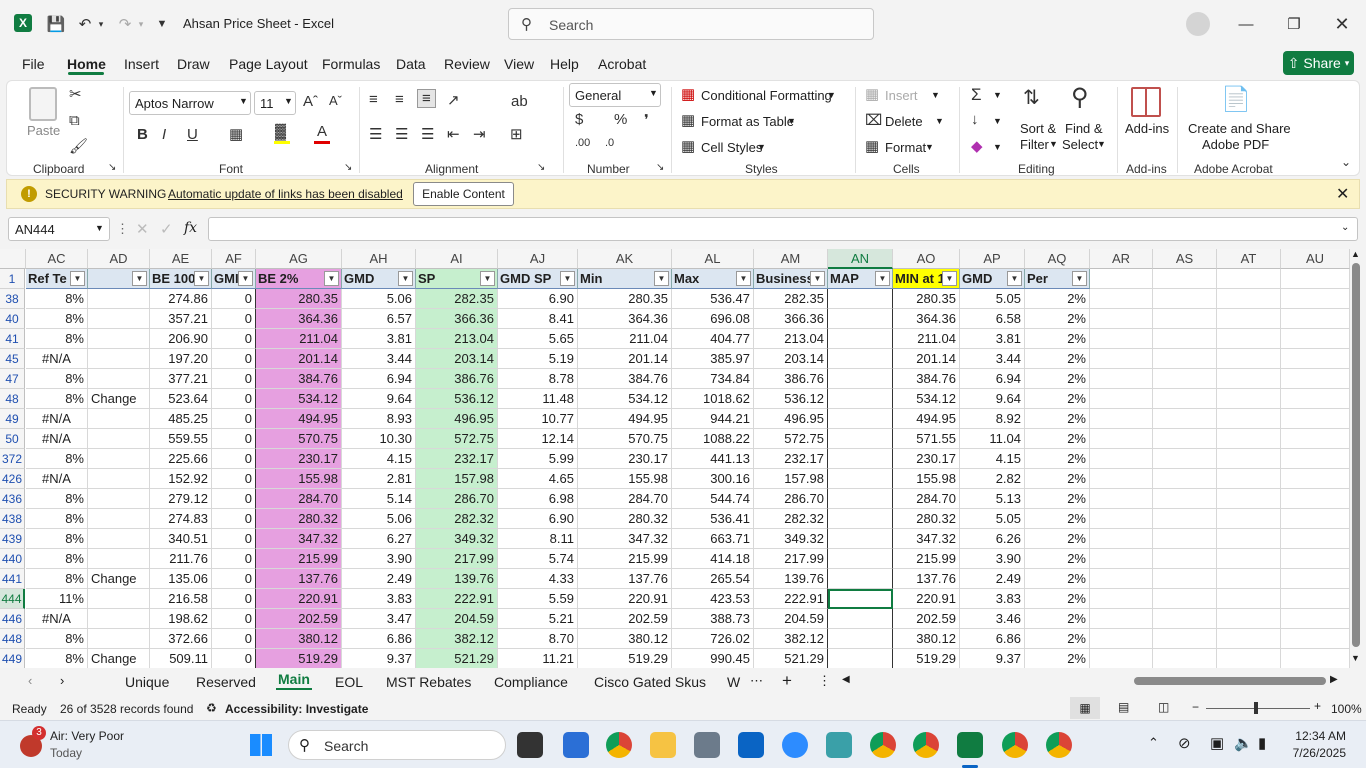 Image resolution: width=1366 pixels, height=768 pixels. What do you see at coordinates (713, 539) in the screenshot?
I see `cell-al: 663.71` at bounding box center [713, 539].